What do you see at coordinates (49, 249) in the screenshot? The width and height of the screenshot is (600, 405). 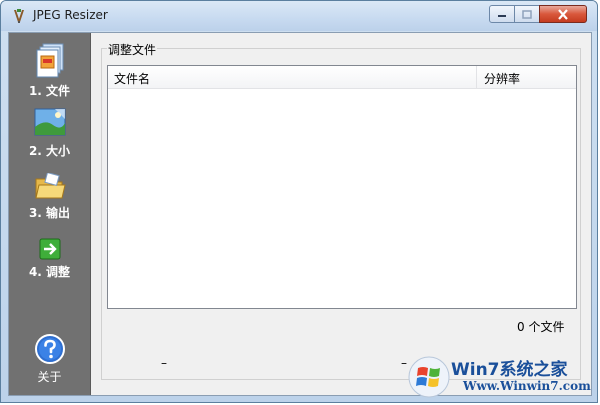 I see `green-arrow-icon` at bounding box center [49, 249].